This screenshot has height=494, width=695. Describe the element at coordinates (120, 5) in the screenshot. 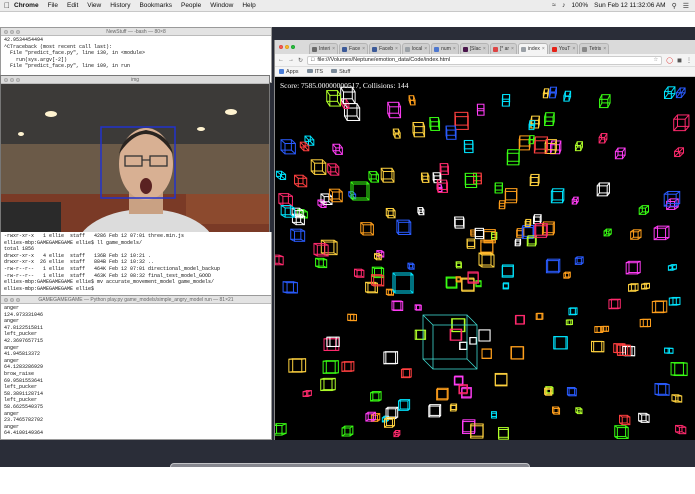

I see `menu-item-history: History` at that location.